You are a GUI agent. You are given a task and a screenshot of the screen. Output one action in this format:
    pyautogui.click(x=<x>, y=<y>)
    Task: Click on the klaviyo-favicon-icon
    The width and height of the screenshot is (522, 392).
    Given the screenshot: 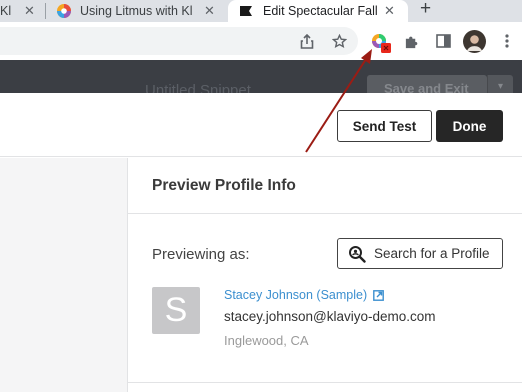 What is the action you would take?
    pyautogui.click(x=246, y=11)
    